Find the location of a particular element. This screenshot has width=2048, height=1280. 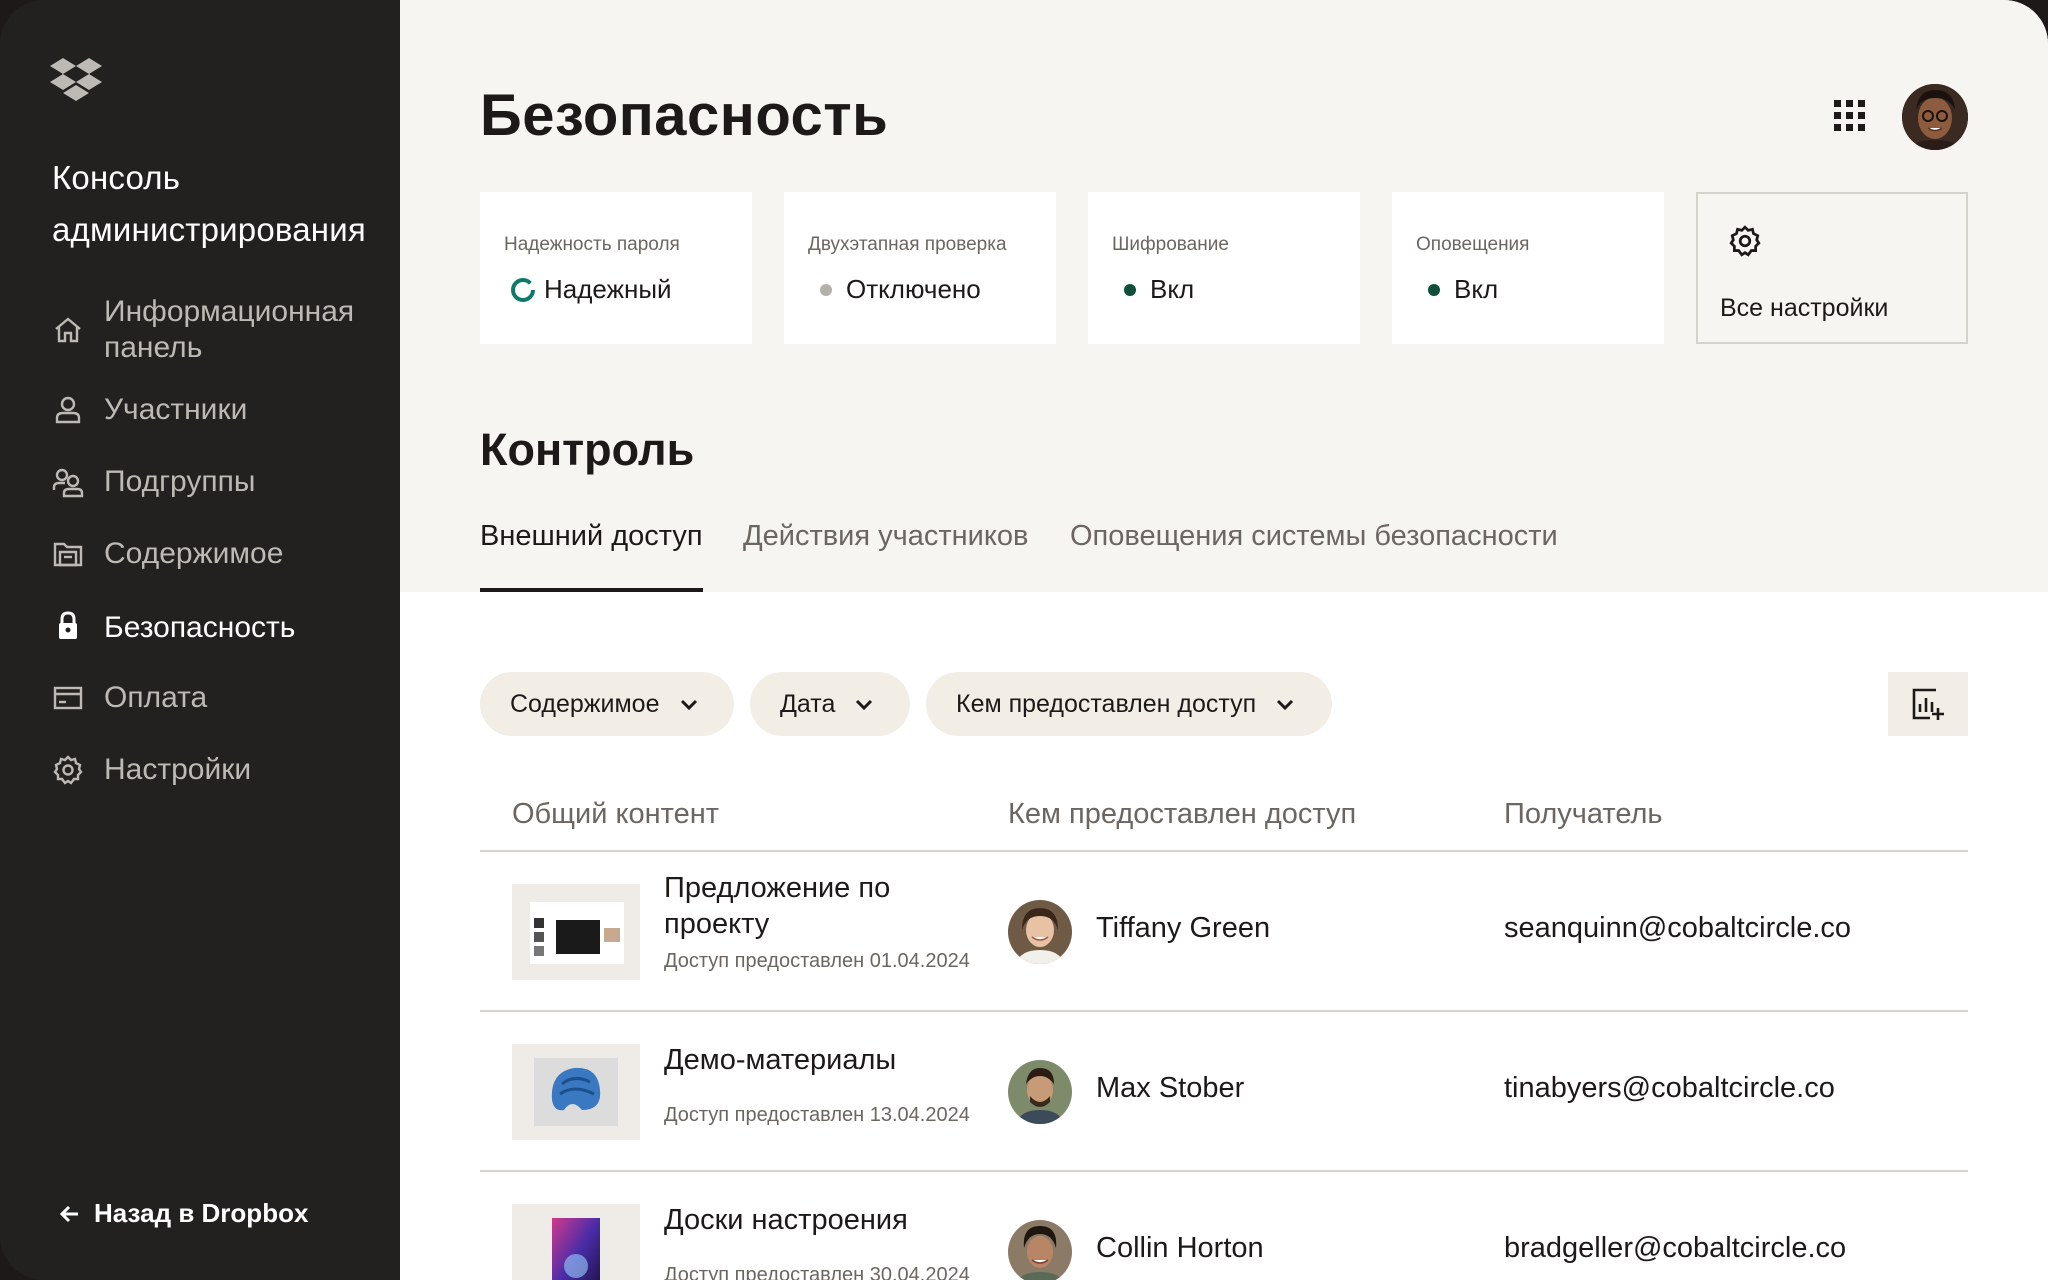

apps-grid-icon is located at coordinates (1850, 116).